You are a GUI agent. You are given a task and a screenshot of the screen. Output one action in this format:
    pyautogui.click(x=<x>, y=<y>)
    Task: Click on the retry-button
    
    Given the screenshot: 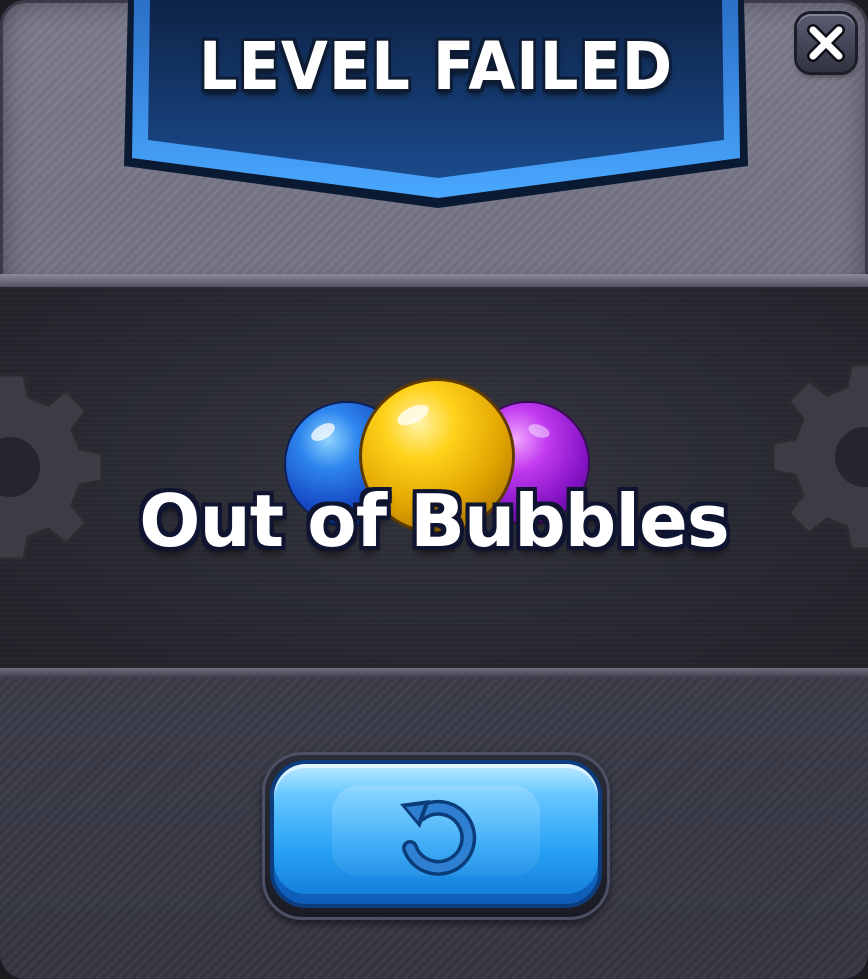 What is the action you would take?
    pyautogui.click(x=436, y=834)
    